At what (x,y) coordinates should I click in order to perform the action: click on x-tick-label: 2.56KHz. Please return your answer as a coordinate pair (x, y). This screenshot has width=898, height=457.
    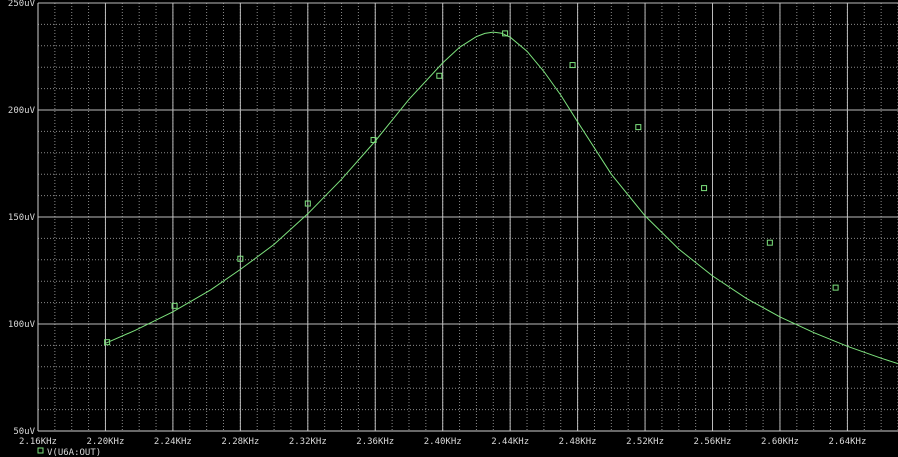
    Looking at the image, I should click on (713, 442).